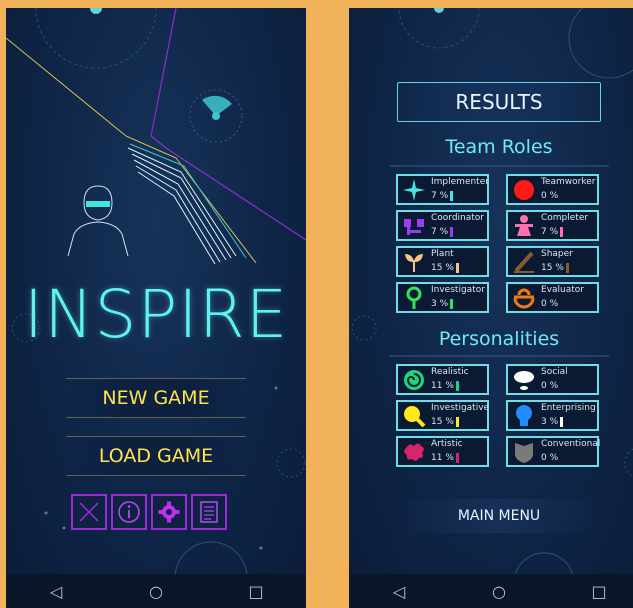 Image resolution: width=633 pixels, height=608 pixels. I want to click on sparkle-icon, so click(414, 190).